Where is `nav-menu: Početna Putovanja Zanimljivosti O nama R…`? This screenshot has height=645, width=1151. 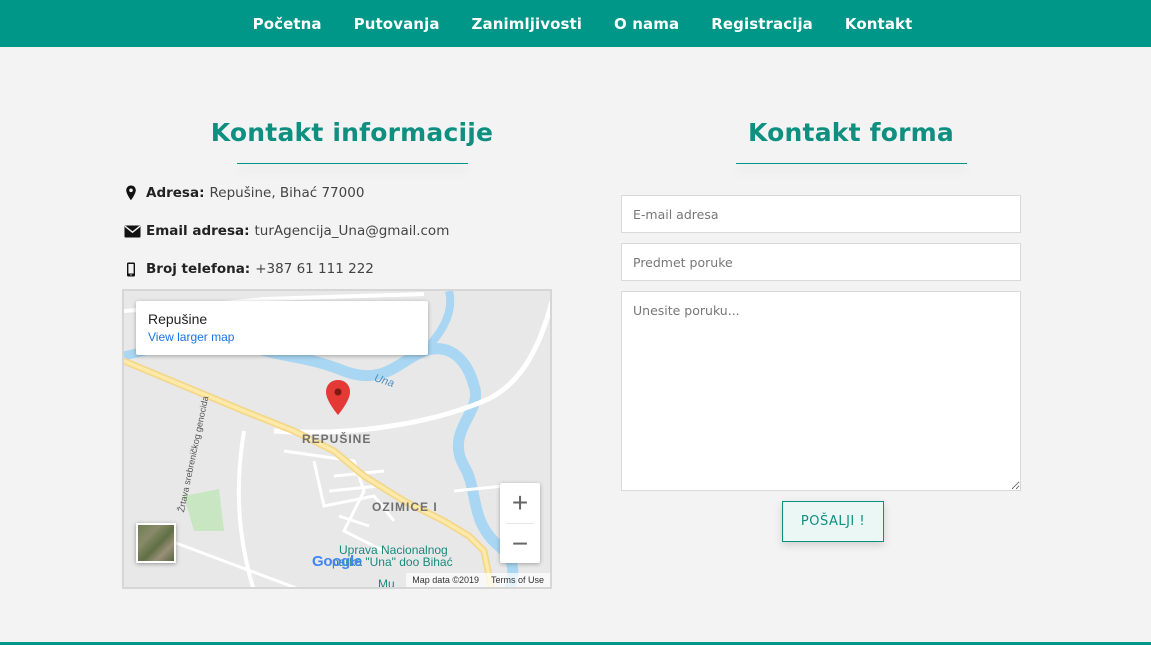
nav-menu: Početna Putovanja Zanimljivosti O nama R… is located at coordinates (583, 24).